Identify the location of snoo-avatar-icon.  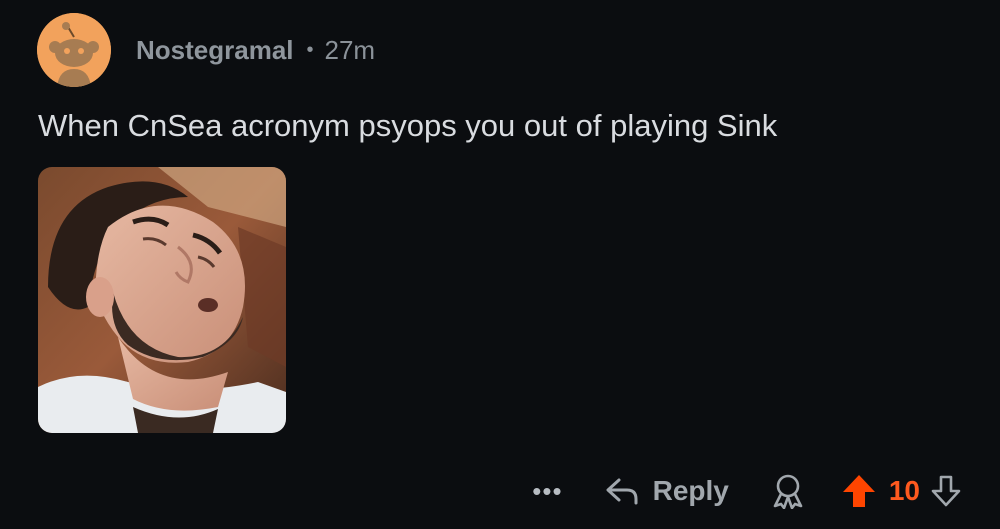
(74, 50).